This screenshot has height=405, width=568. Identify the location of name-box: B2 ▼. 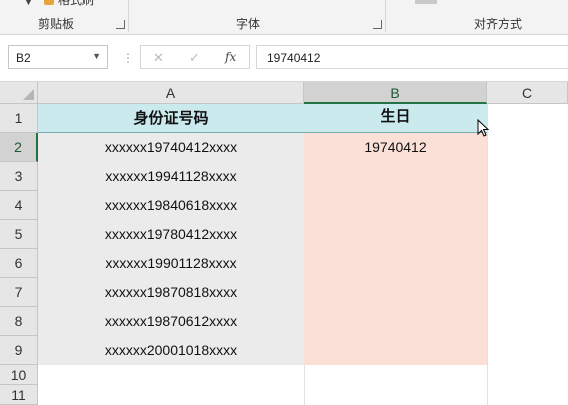
(58, 57).